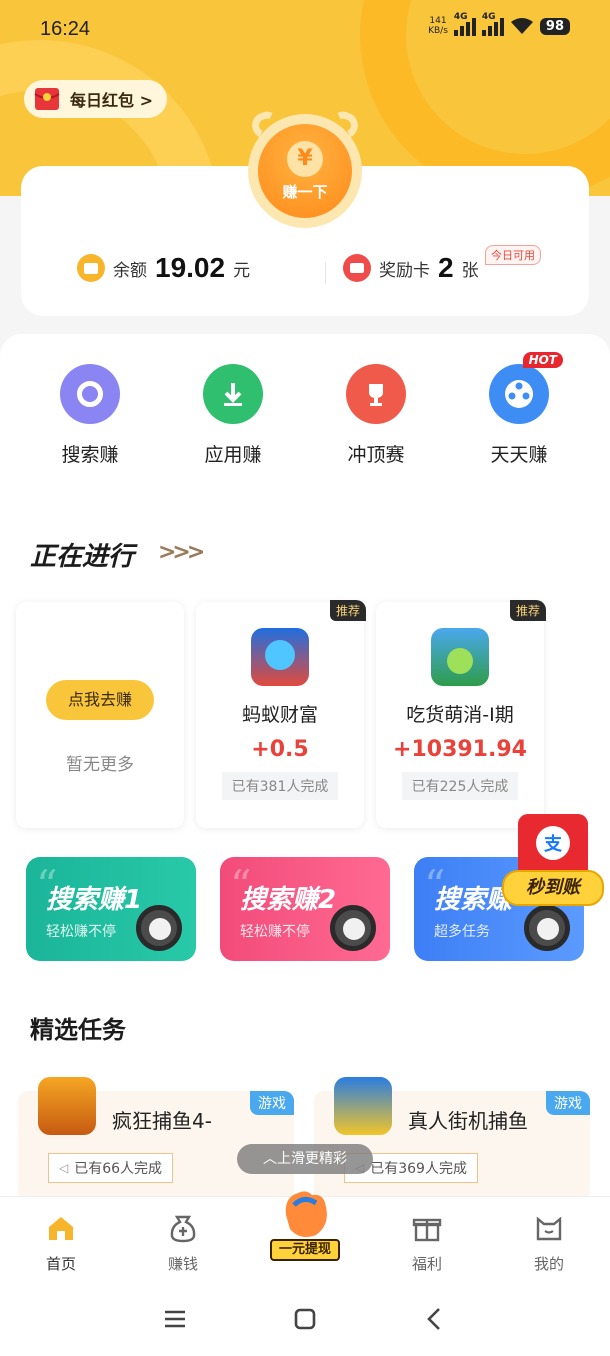  What do you see at coordinates (130, 270) in the screenshot?
I see `balance-label: 余额` at bounding box center [130, 270].